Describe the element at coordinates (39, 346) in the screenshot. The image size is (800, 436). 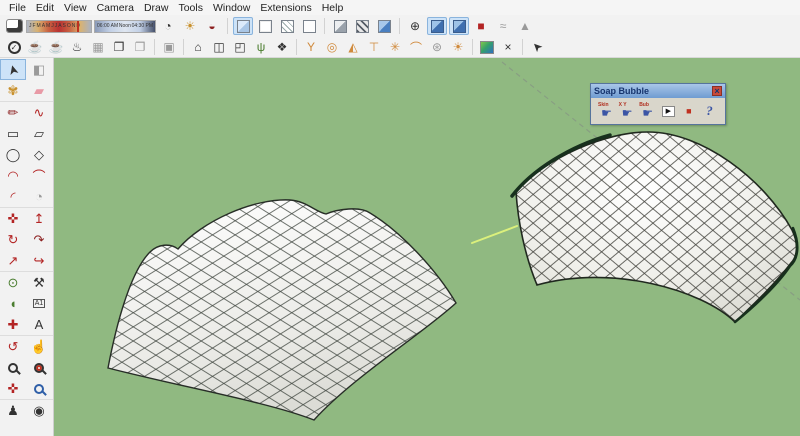
I see `pan-tool: ☝` at that location.